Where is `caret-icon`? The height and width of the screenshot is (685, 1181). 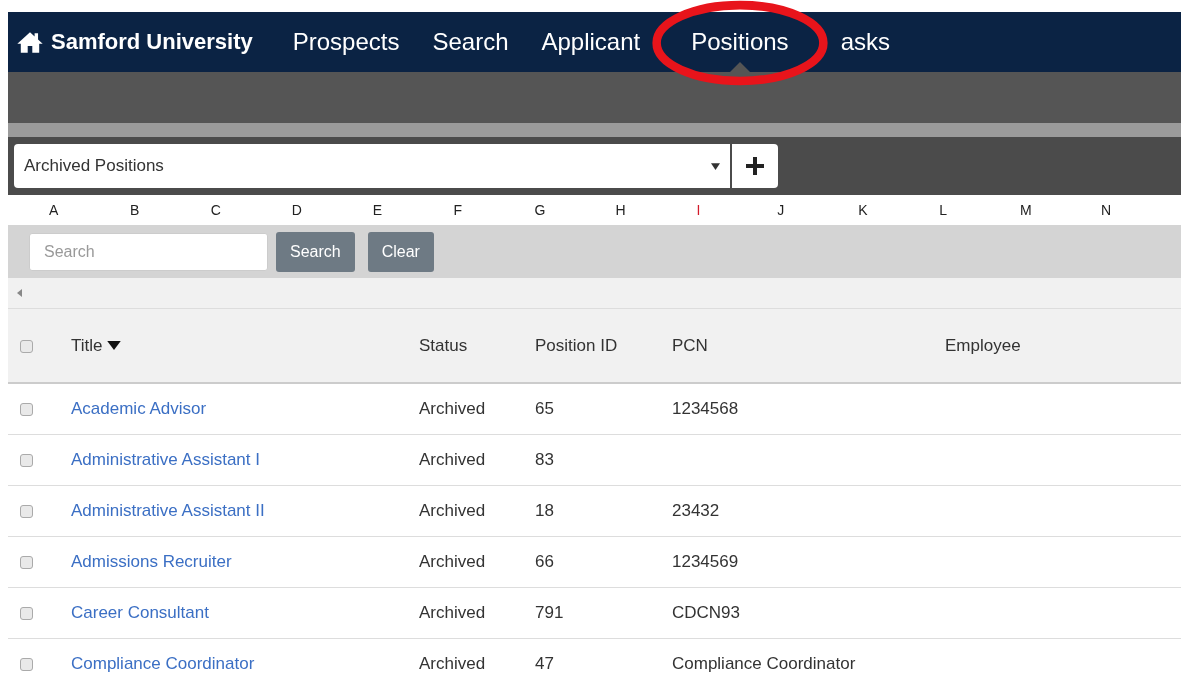
caret-icon is located at coordinates (715, 166).